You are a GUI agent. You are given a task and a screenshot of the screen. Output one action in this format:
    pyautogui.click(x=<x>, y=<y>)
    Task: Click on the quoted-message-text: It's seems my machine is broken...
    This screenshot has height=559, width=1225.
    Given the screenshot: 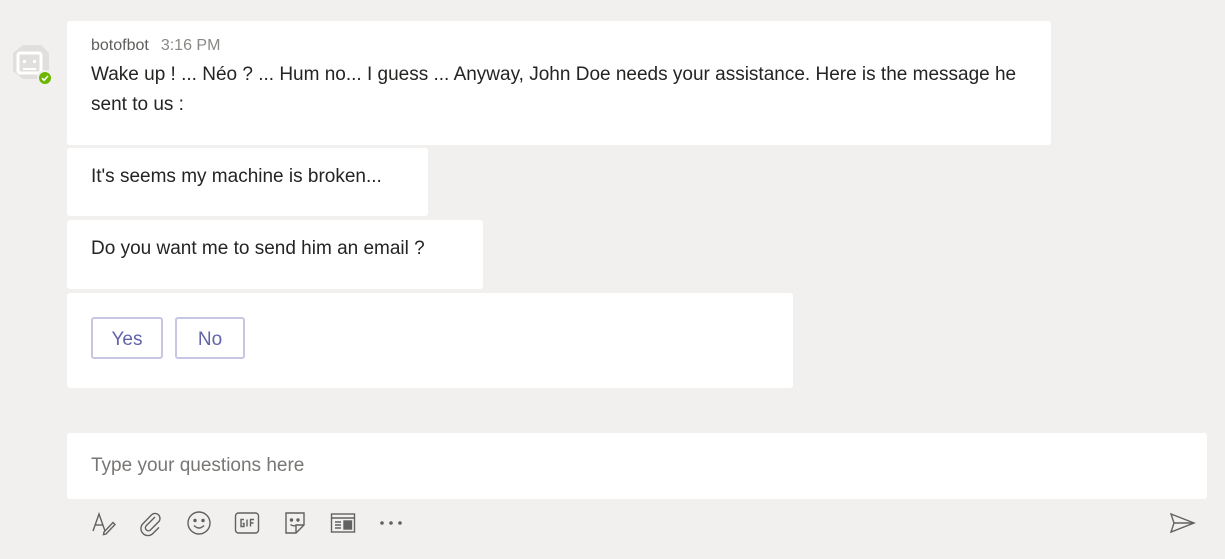 What is the action you would take?
    pyautogui.click(x=236, y=176)
    